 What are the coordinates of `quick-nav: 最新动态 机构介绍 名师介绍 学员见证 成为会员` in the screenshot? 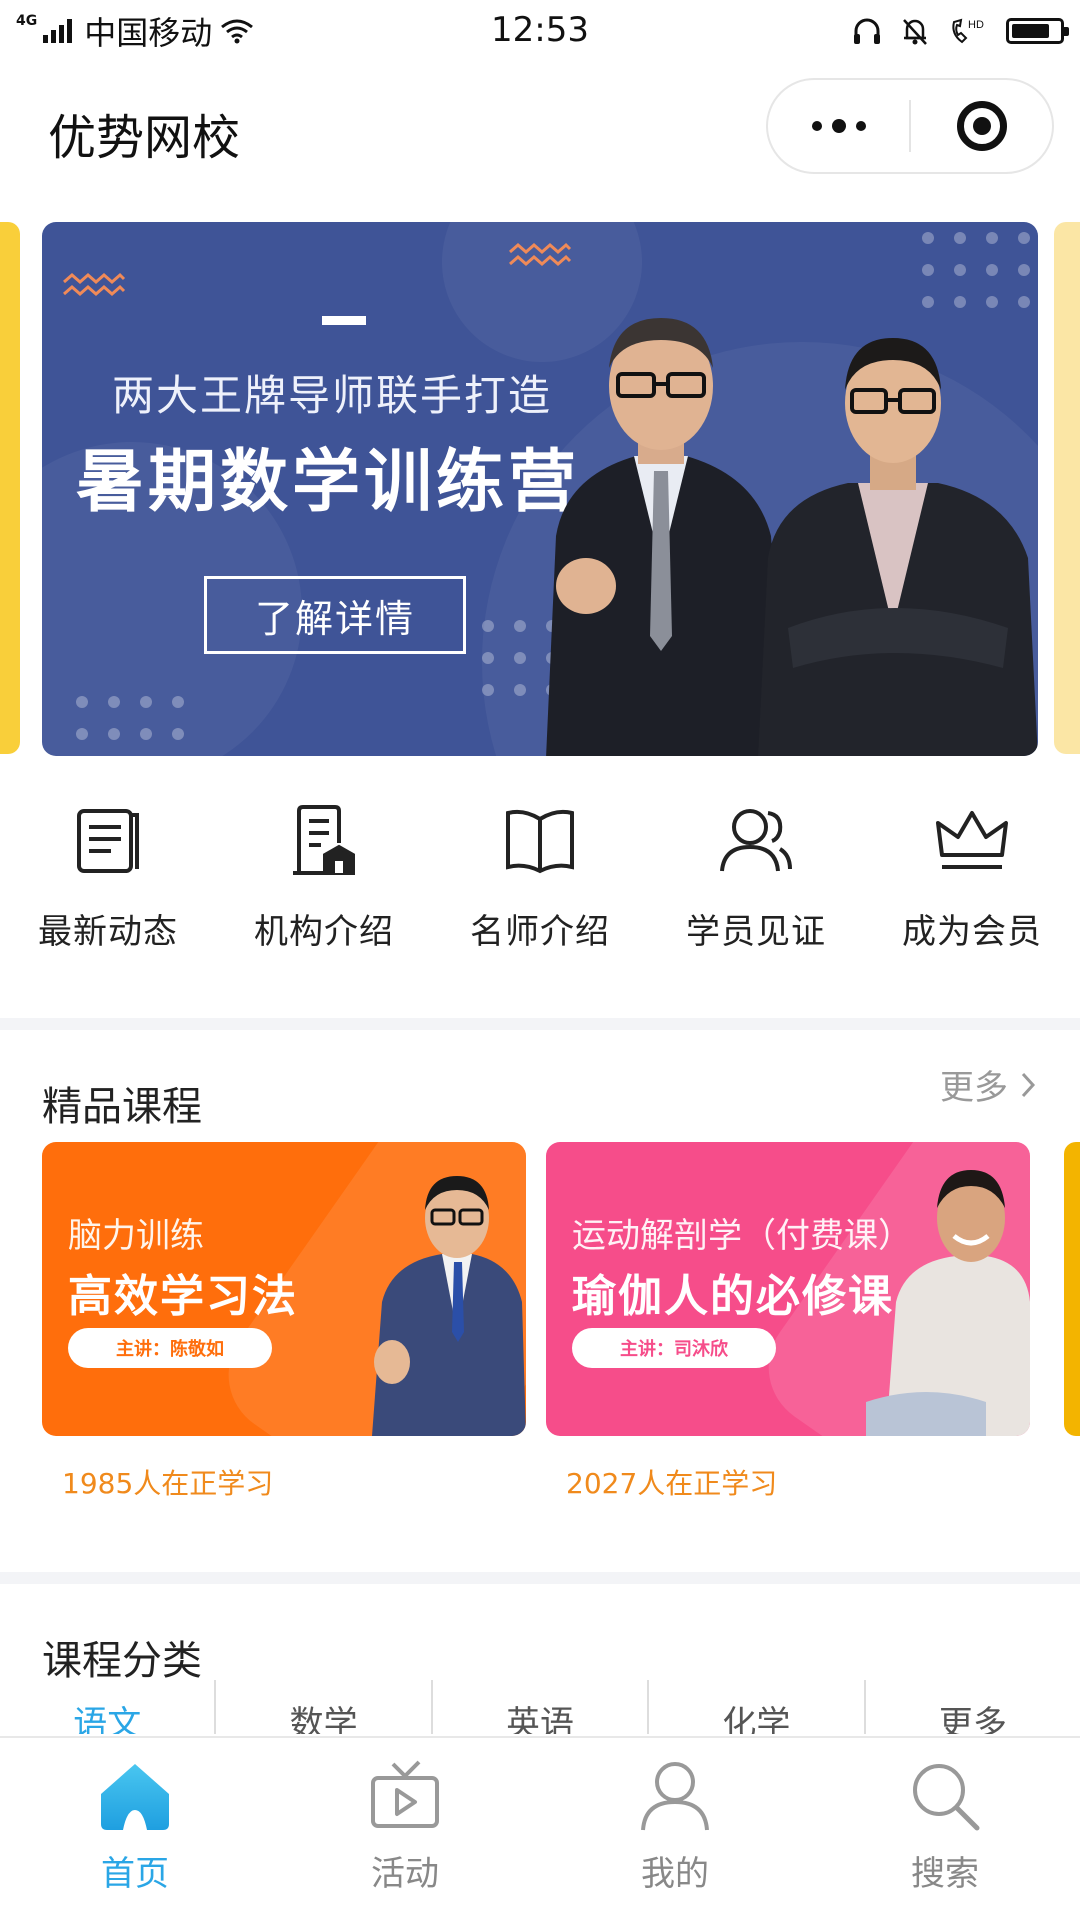 It's located at (540, 890).